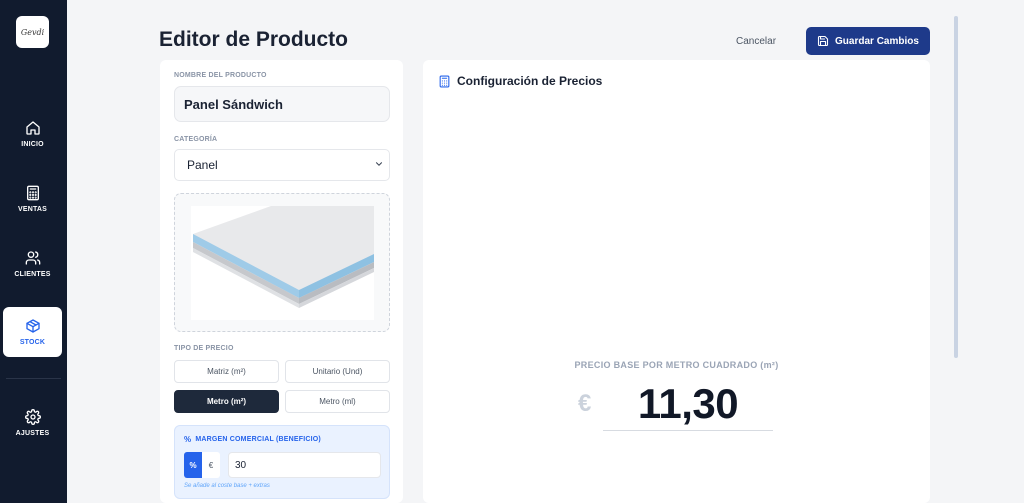 This screenshot has width=1024, height=503. What do you see at coordinates (211, 465) in the screenshot?
I see `margin-euro-toggle: €` at bounding box center [211, 465].